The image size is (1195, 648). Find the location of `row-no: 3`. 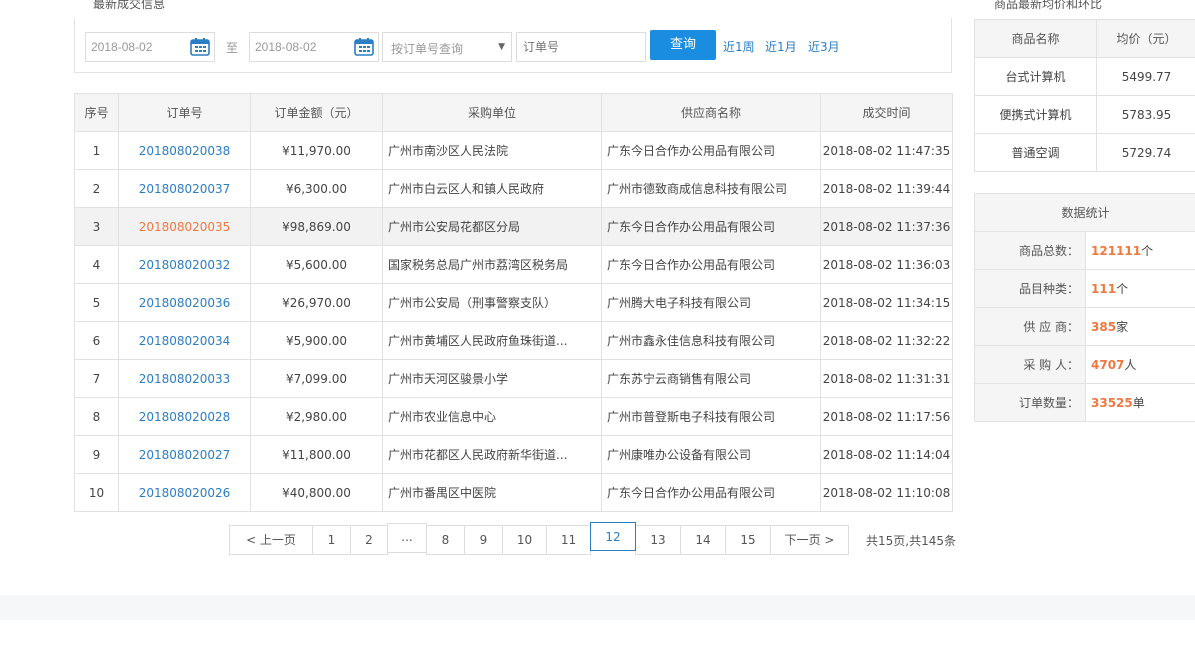

row-no: 3 is located at coordinates (96, 226).